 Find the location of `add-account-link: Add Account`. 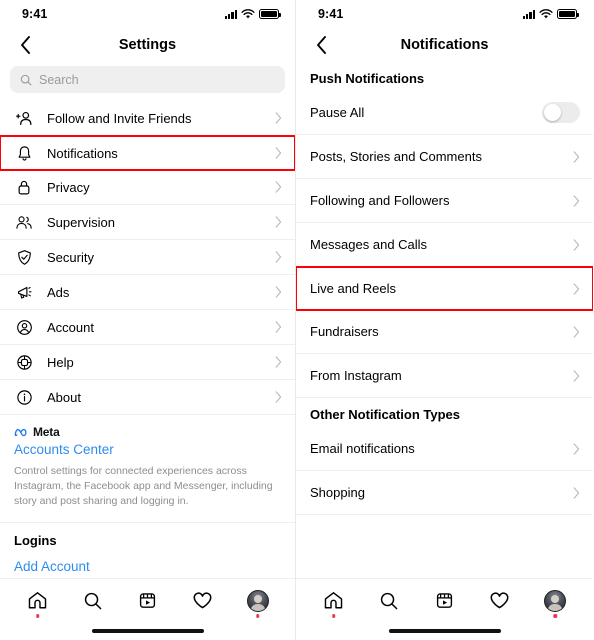

add-account-link: Add Account is located at coordinates (147, 564).